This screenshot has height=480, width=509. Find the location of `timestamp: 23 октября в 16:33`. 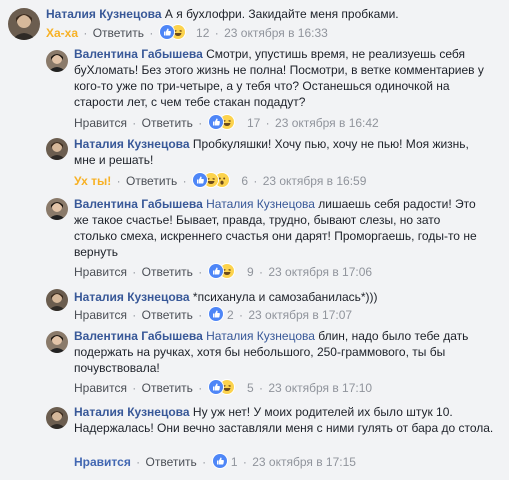

timestamp: 23 октября в 16:33 is located at coordinates (276, 33).